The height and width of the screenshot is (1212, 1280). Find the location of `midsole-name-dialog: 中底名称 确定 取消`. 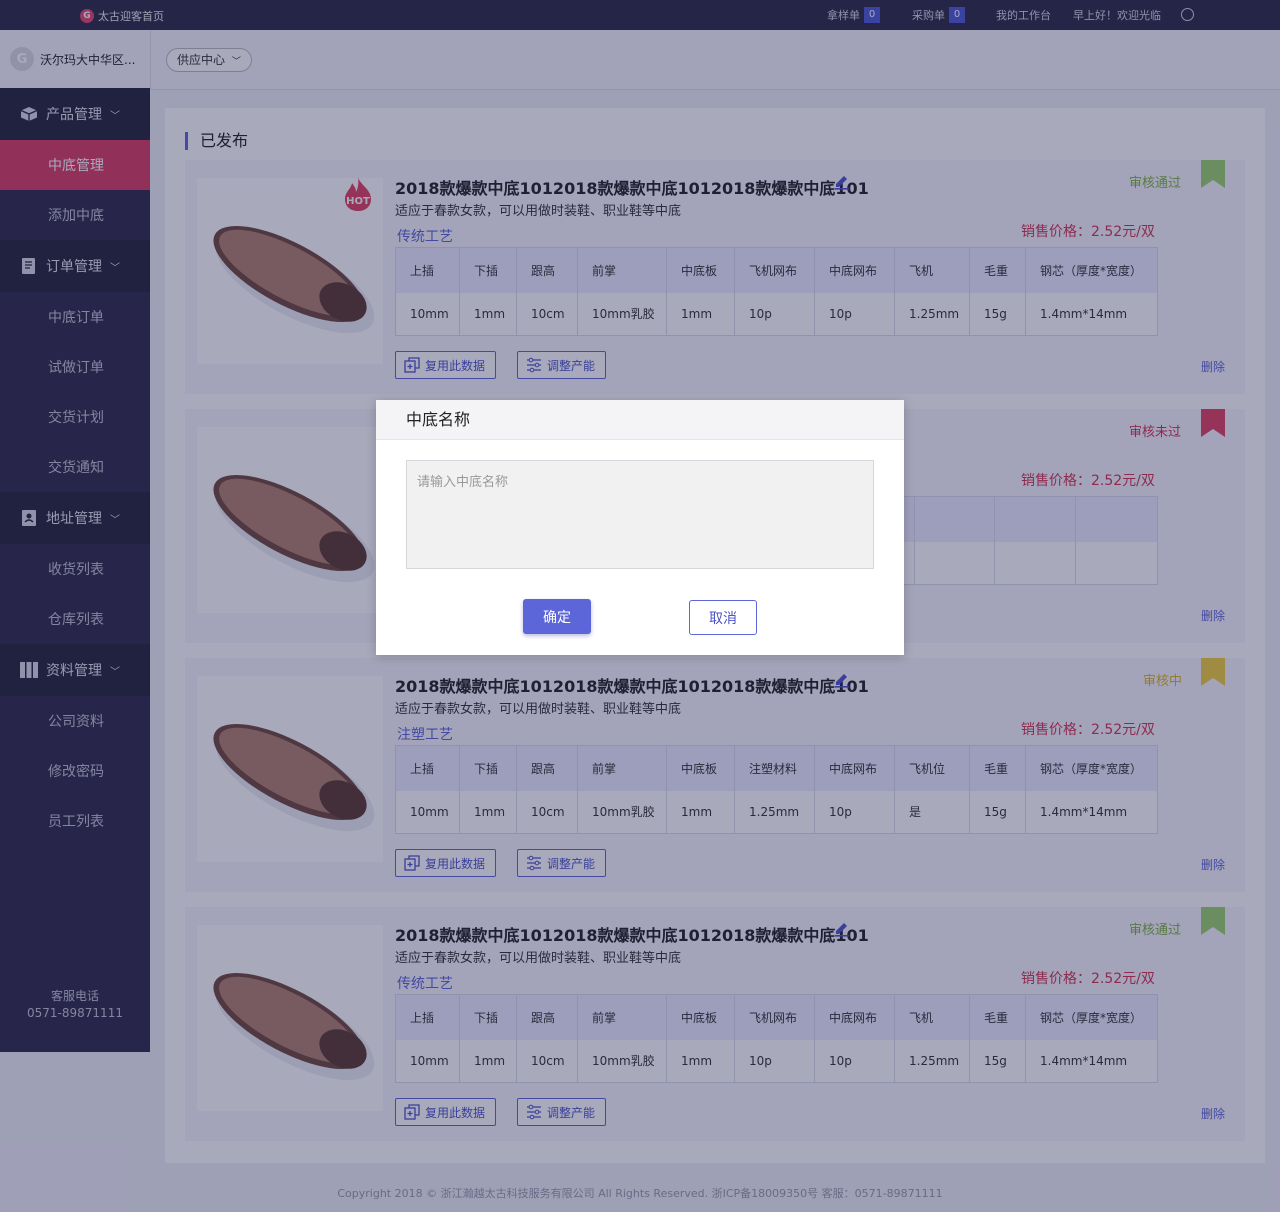

midsole-name-dialog: 中底名称 确定 取消 is located at coordinates (640, 527).